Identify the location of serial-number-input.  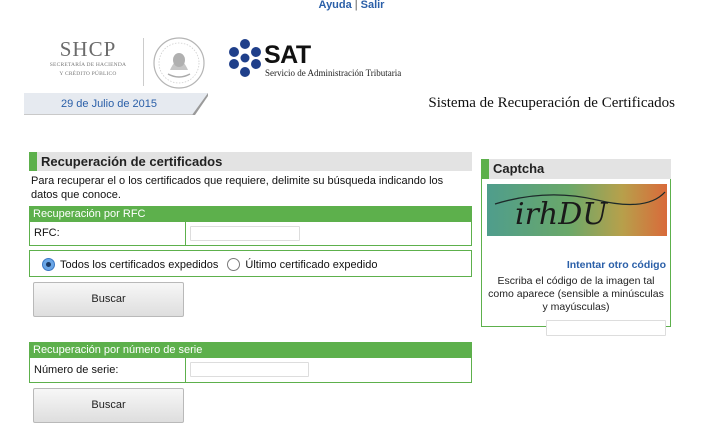
(249, 369).